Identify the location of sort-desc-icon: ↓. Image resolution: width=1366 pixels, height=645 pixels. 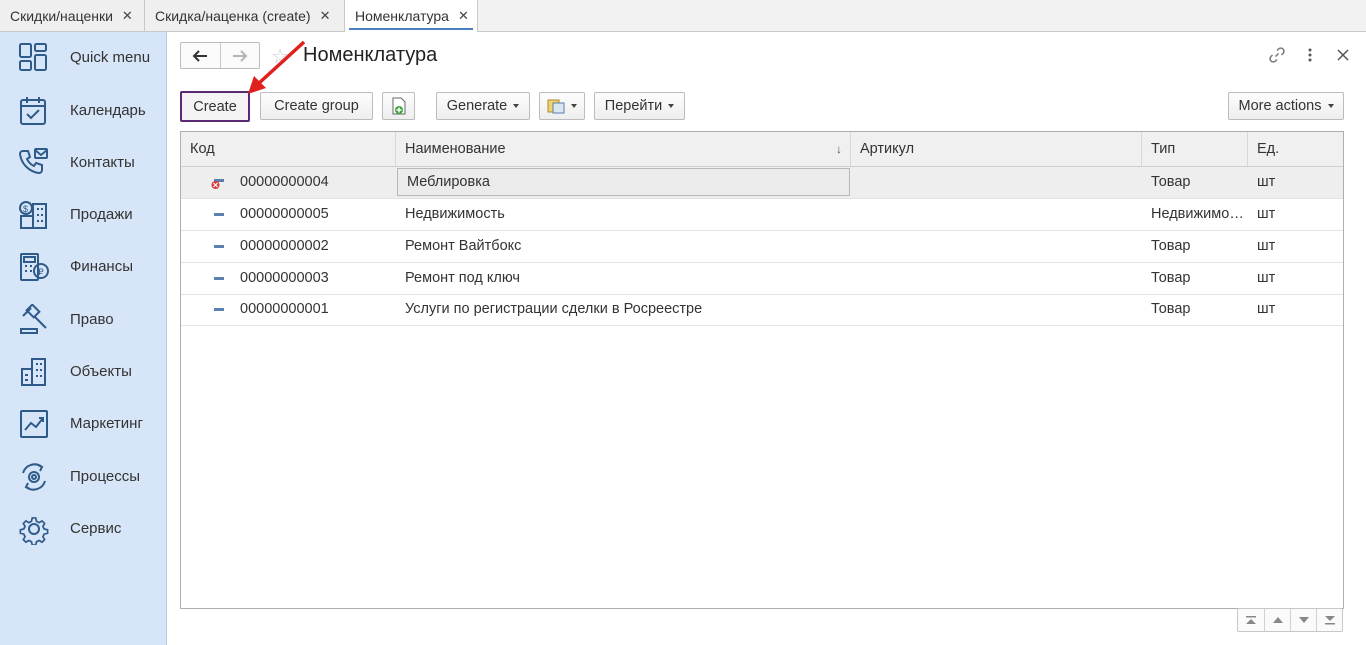
(839, 149).